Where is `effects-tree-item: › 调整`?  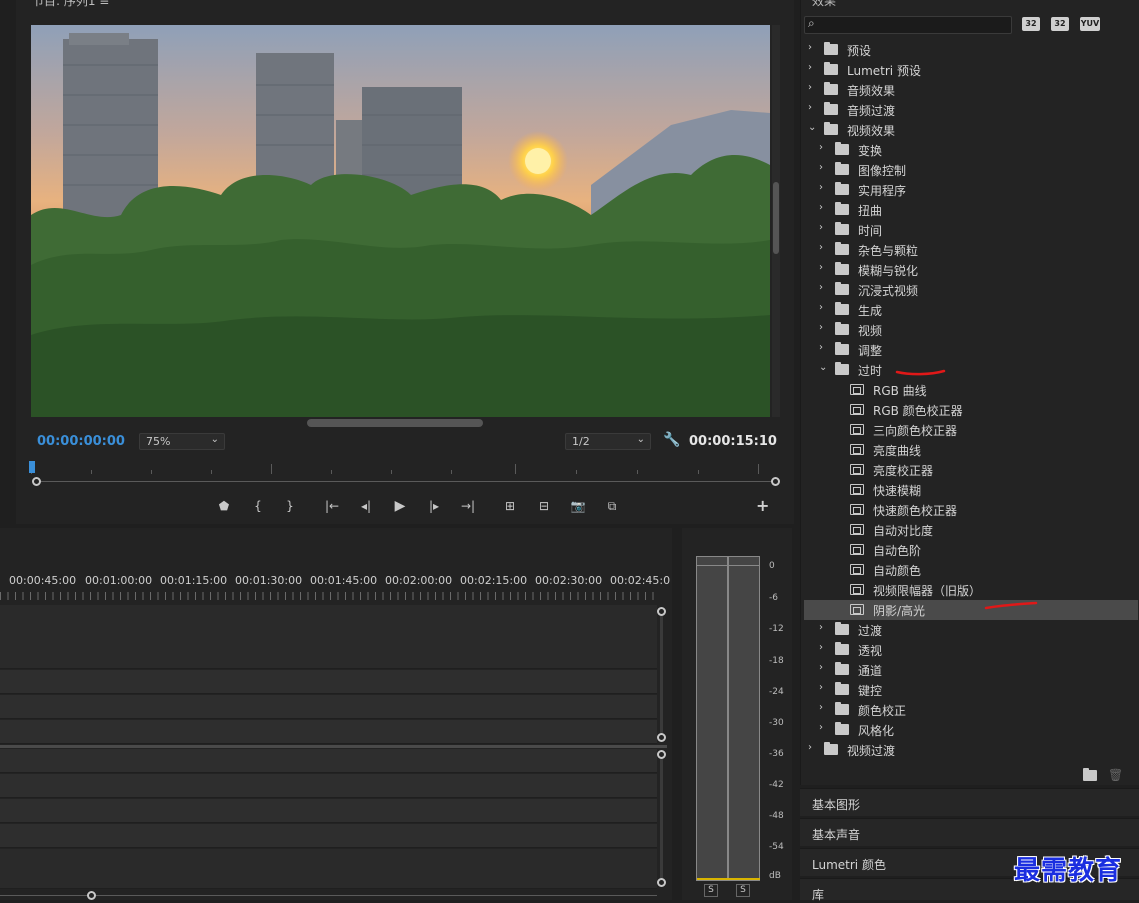 effects-tree-item: › 调整 is located at coordinates (971, 350).